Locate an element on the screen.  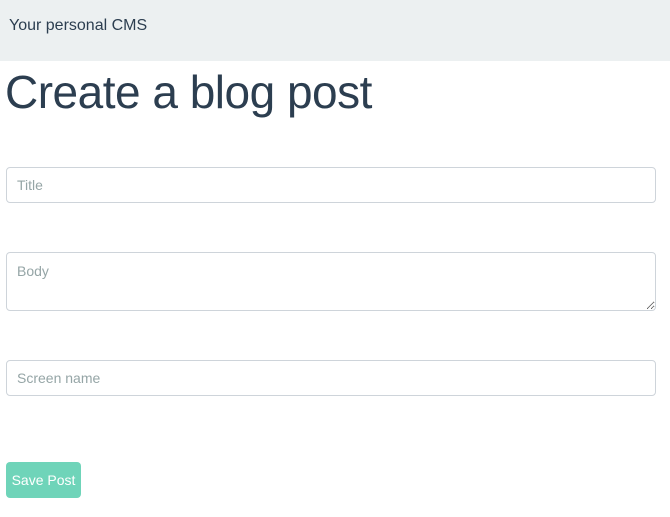
save-post-button: Save Post is located at coordinates (43, 480).